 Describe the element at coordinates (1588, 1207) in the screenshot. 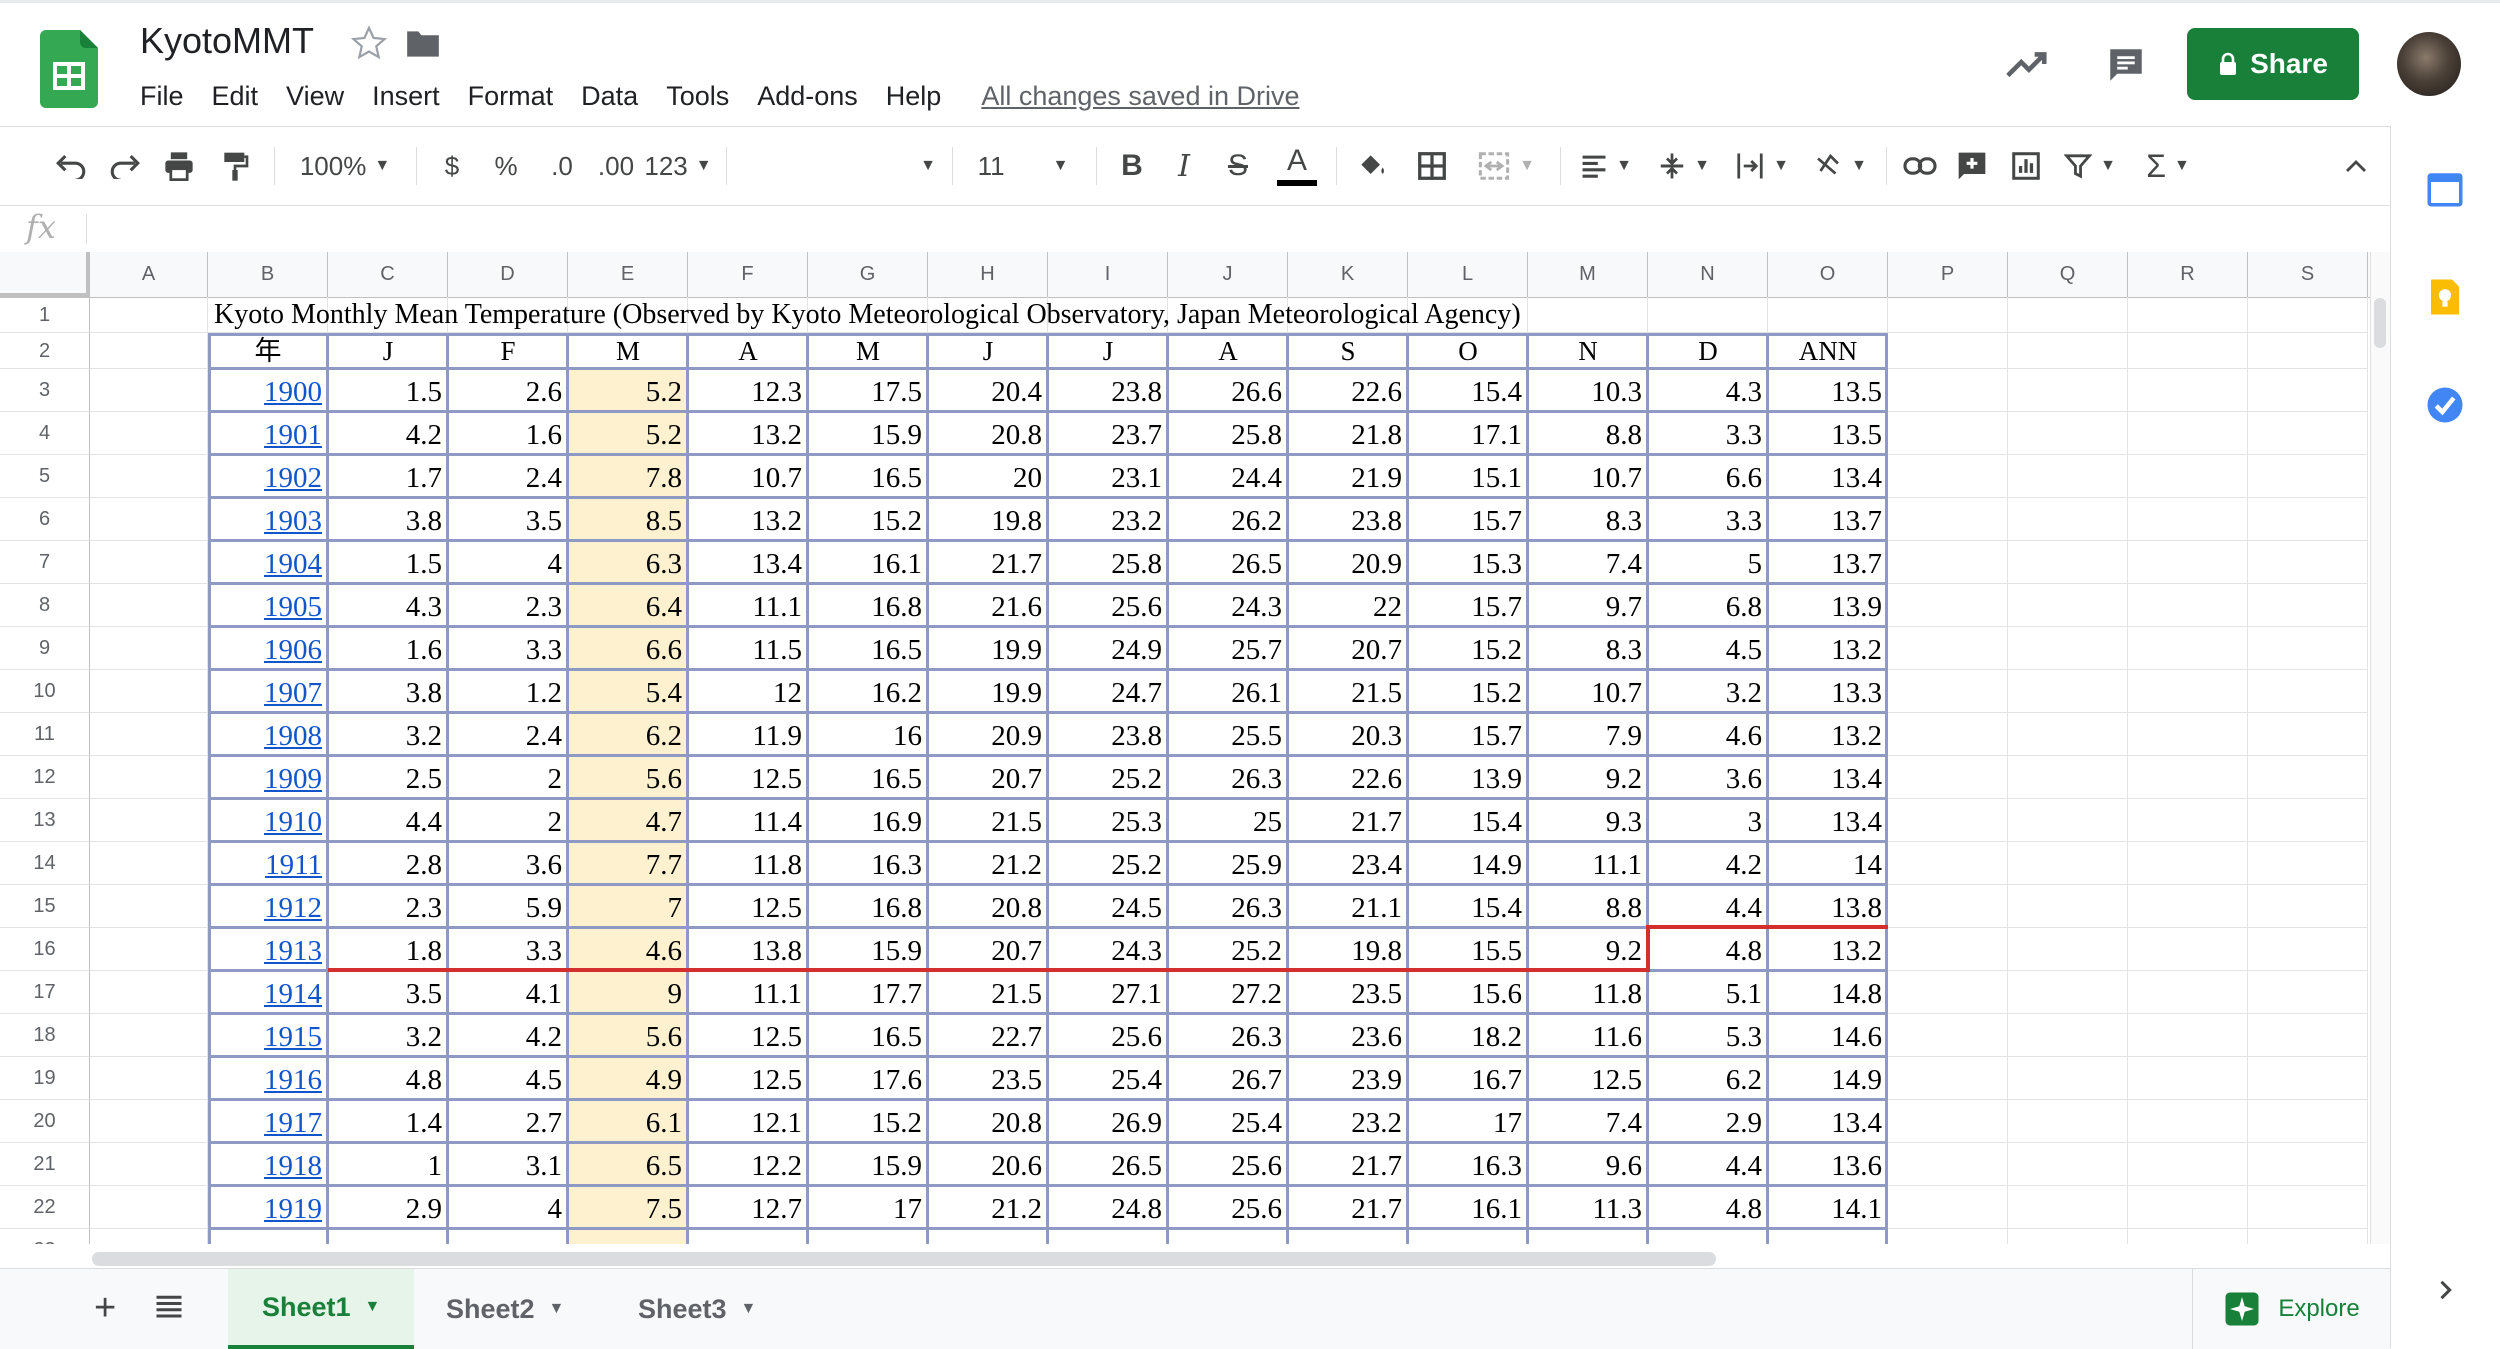

I see `table-cell: 11.3` at that location.